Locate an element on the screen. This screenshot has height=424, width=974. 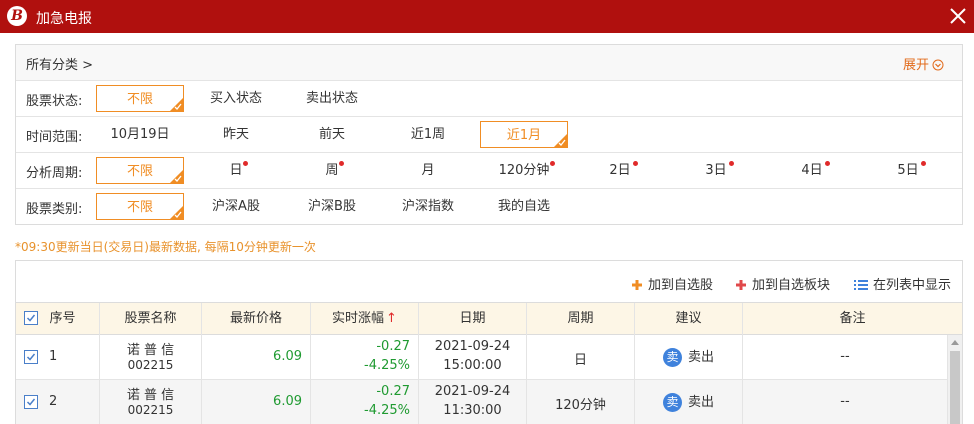
table-toolbar: 加到自选股 加到自选板块 在列表中显示 is located at coordinates (489, 282).